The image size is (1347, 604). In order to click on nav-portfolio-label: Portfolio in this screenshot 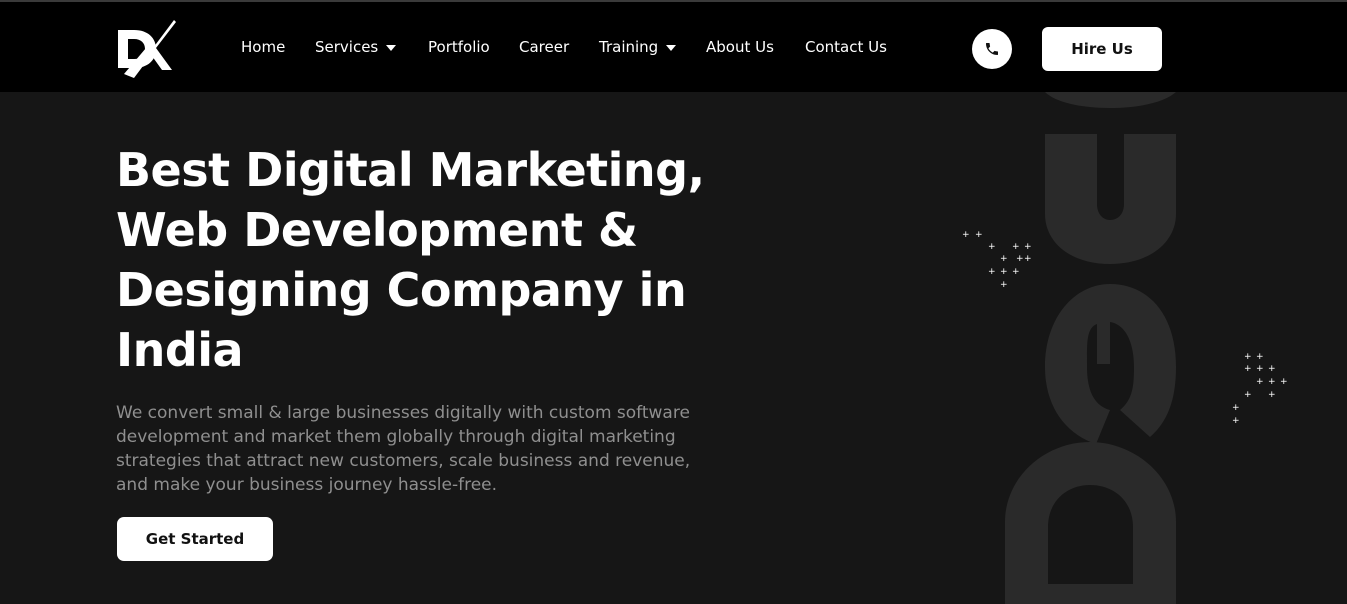, I will do `click(459, 47)`.